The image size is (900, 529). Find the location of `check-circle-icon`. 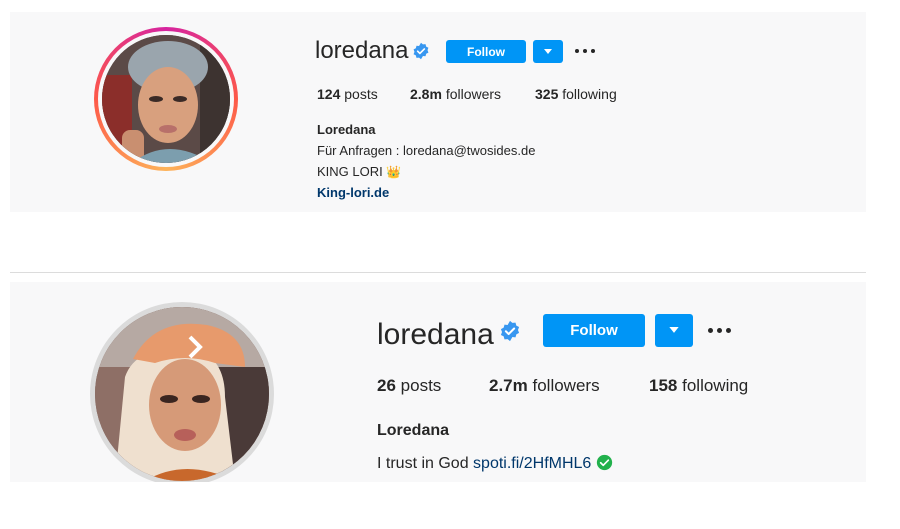

check-circle-icon is located at coordinates (604, 462).